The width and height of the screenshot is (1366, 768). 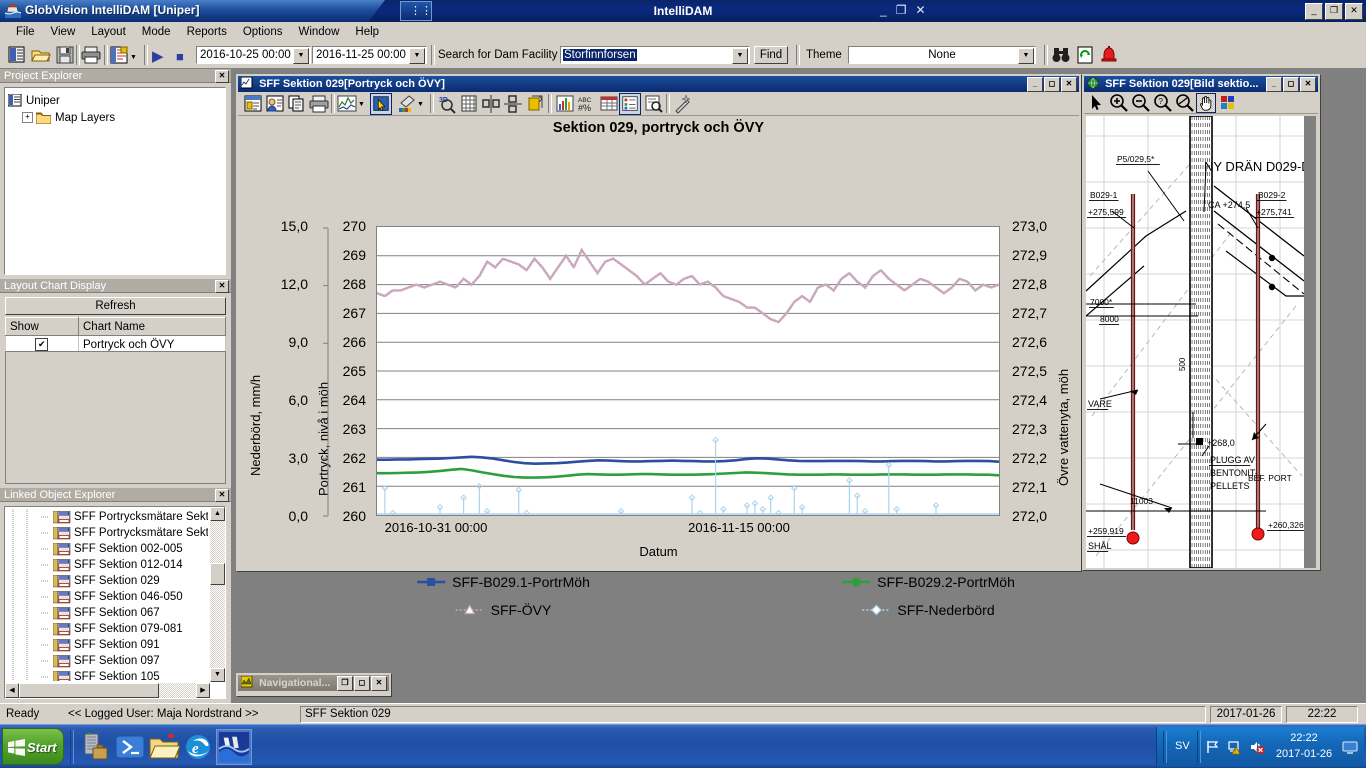 What do you see at coordinates (130, 747) in the screenshot?
I see `powershell-icon` at bounding box center [130, 747].